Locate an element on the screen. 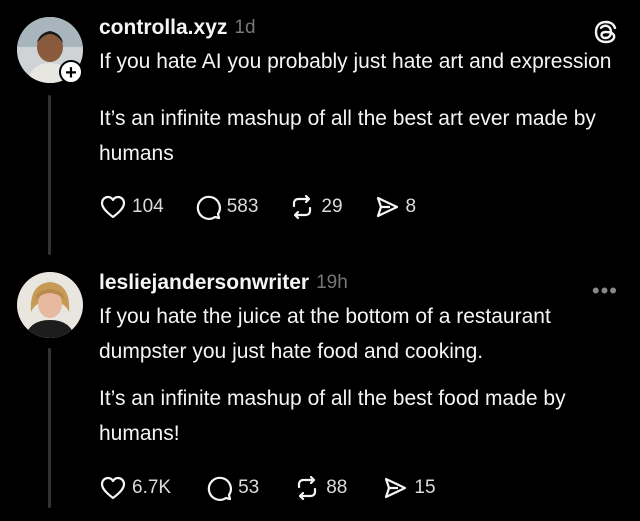 The image size is (640, 521). comment-button: 583 is located at coordinates (226, 207).